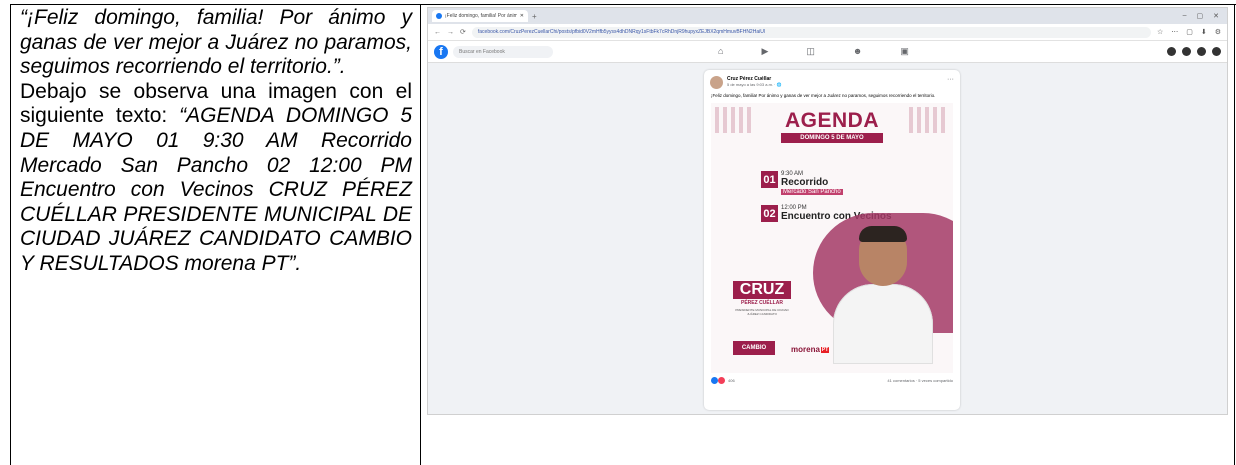 The width and height of the screenshot is (1236, 465). I want to click on agenda-item: 01 9:30 AM Recorrido Mercado San Pancho, so click(802, 183).